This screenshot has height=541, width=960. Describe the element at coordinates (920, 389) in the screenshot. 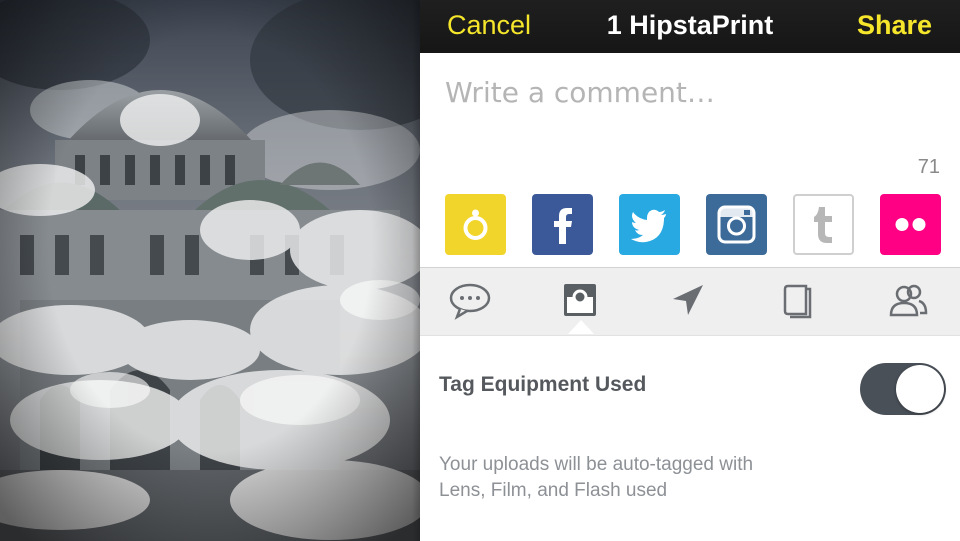

I see `toggle-knob` at that location.